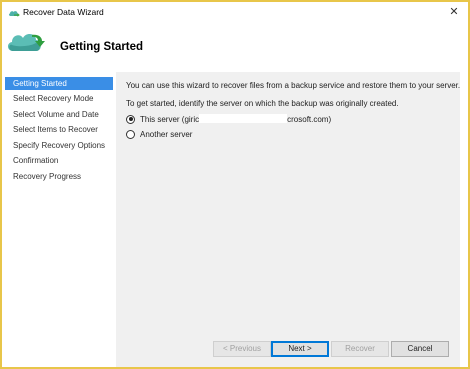  I want to click on nav-step-specify-recovery-options: Specify Recovery Options, so click(59, 145).